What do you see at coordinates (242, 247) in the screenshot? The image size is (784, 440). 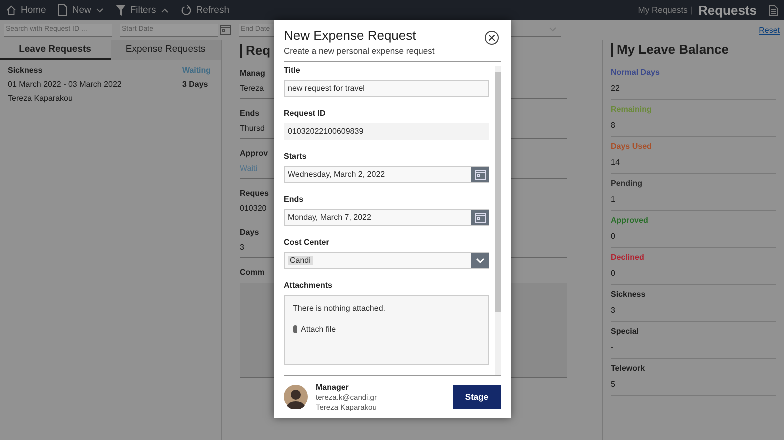 I see `field-value: 3` at bounding box center [242, 247].